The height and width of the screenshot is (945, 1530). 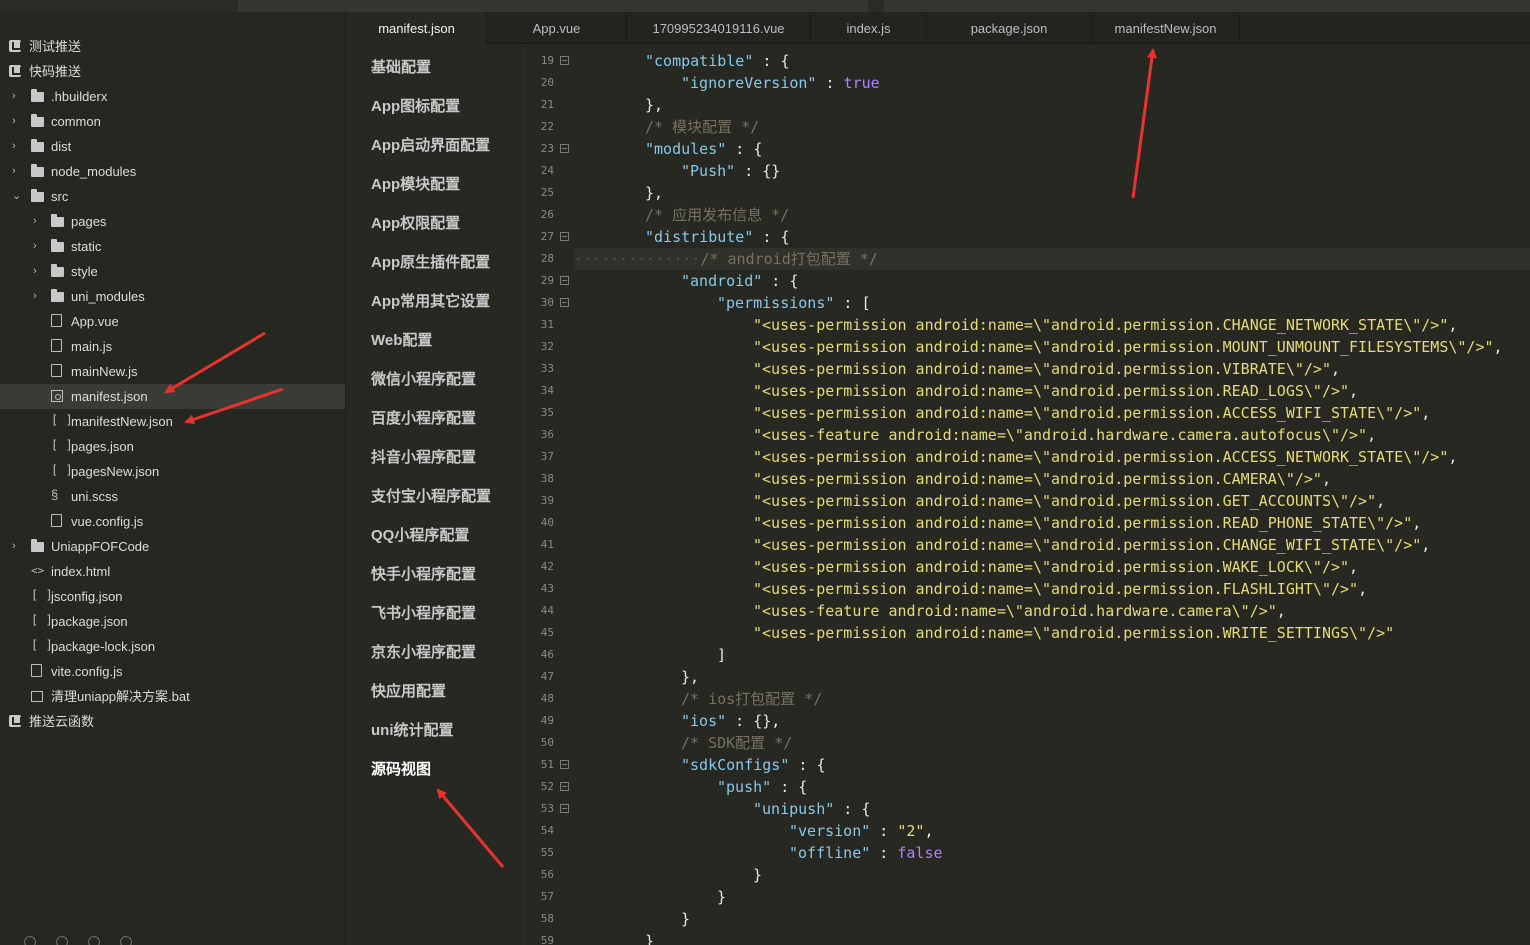 I want to click on code-line: ], so click(x=721, y=655).